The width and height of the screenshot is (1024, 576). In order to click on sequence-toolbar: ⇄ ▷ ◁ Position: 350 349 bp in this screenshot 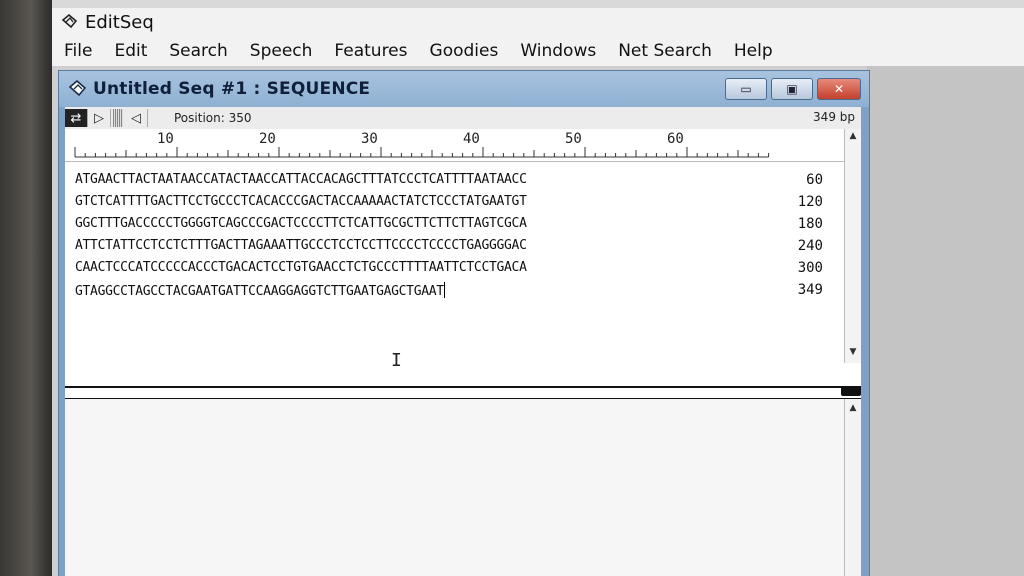, I will do `click(463, 118)`.